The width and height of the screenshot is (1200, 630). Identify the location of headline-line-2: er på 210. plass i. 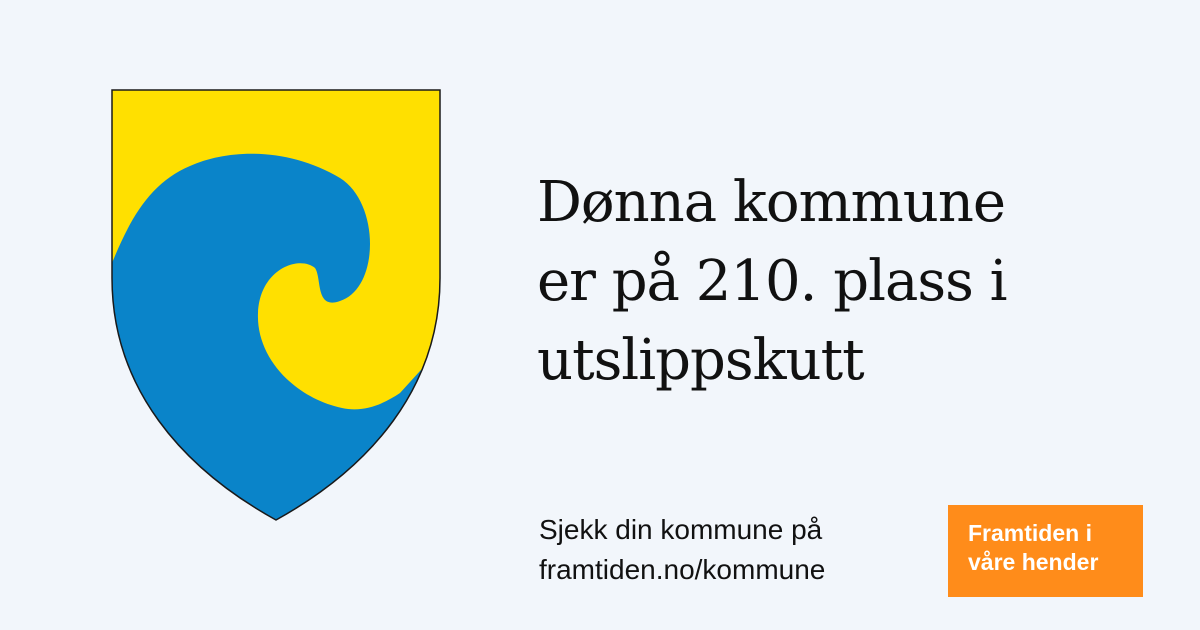
(772, 281).